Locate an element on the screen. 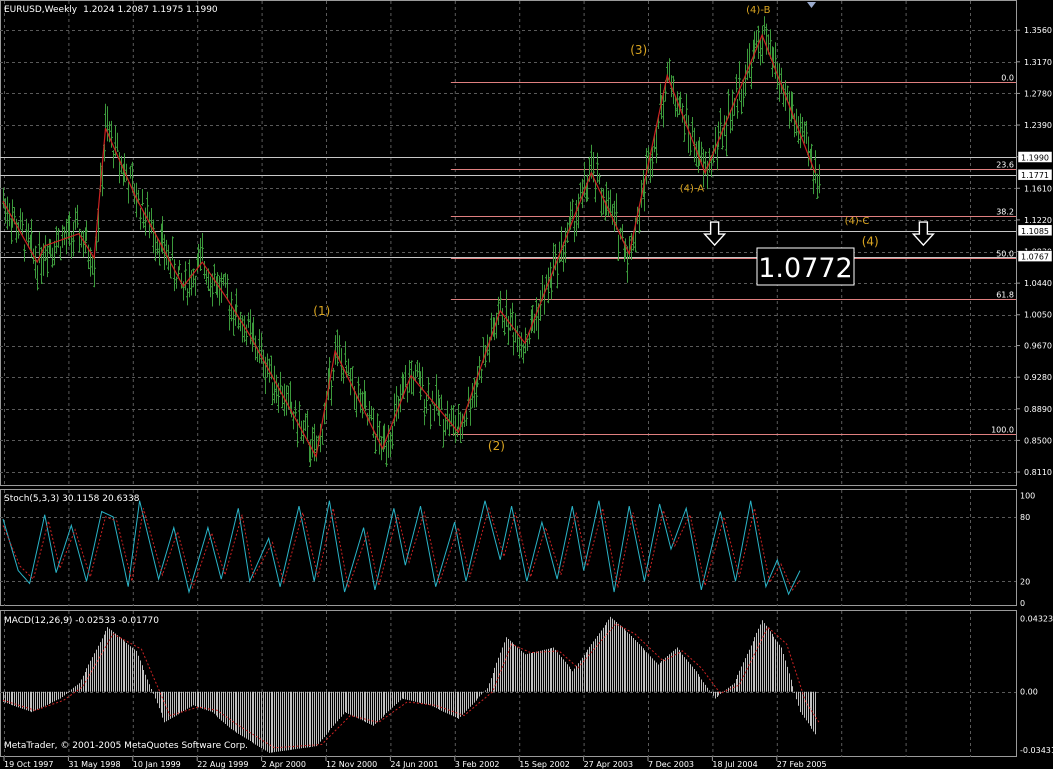 Image resolution: width=1053 pixels, height=769 pixels. macd-y-tick-label: 0.04323 is located at coordinates (1036, 618).